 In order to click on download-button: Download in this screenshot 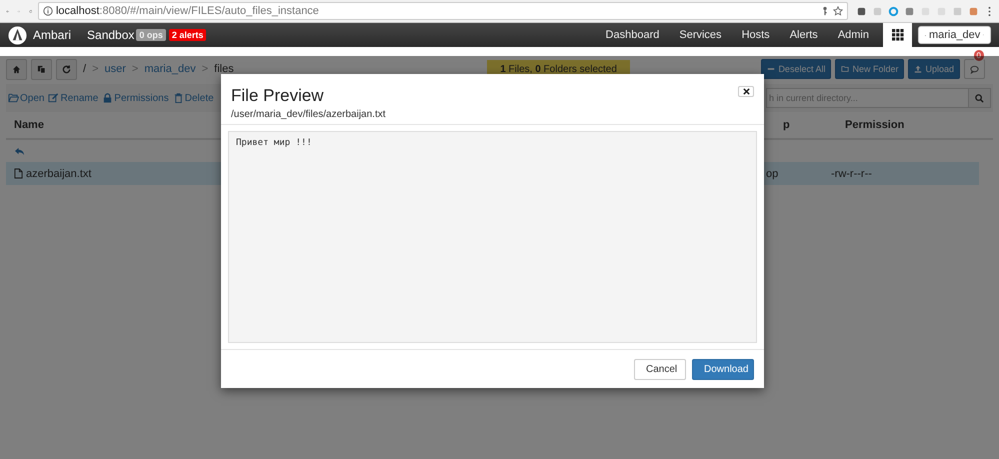, I will do `click(723, 369)`.